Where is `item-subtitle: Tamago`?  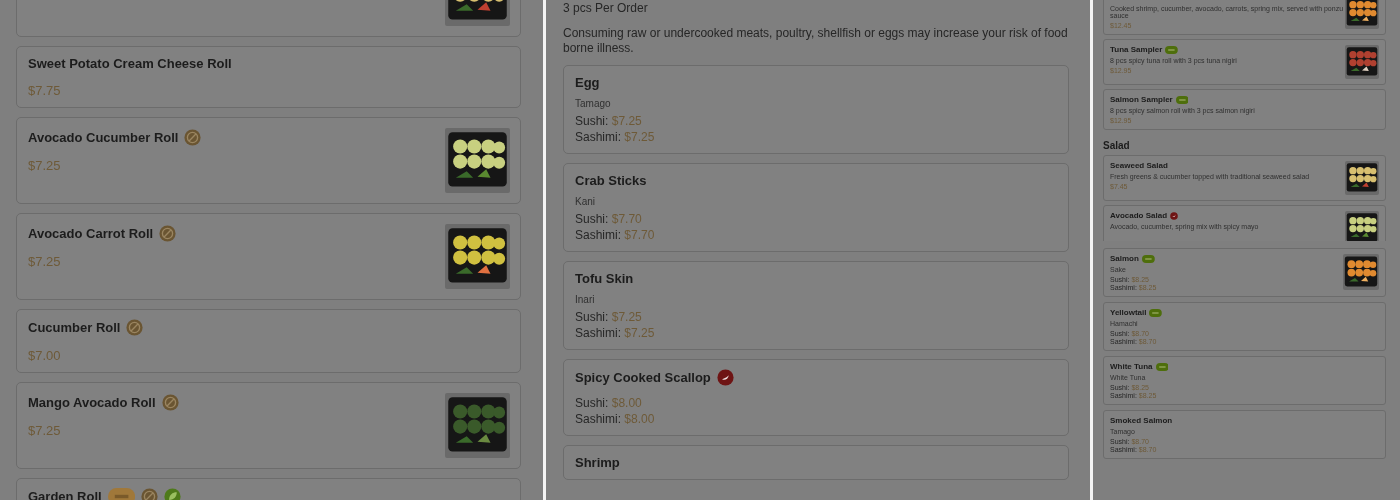 item-subtitle: Tamago is located at coordinates (593, 103).